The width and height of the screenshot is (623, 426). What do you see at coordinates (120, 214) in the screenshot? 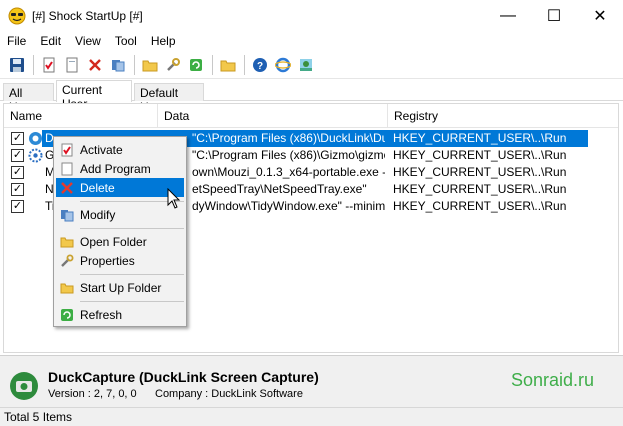
I see `context-item-modify: Modify` at bounding box center [120, 214].